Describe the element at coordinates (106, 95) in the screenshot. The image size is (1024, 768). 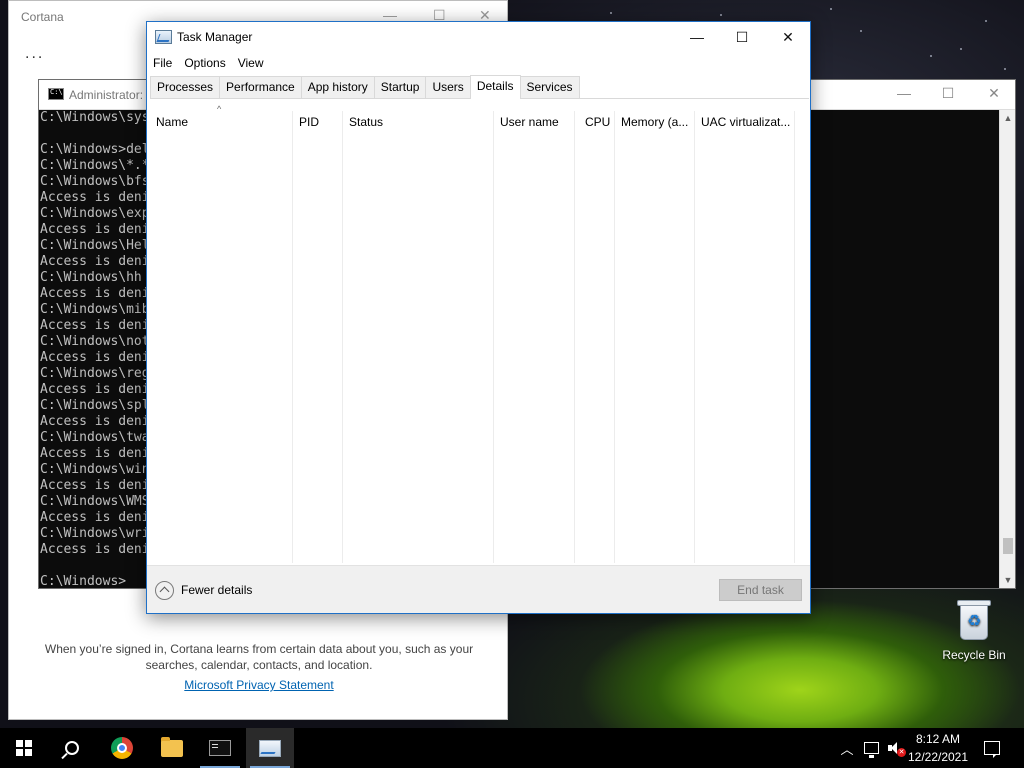
I see `cmd-title: Administrator:` at that location.